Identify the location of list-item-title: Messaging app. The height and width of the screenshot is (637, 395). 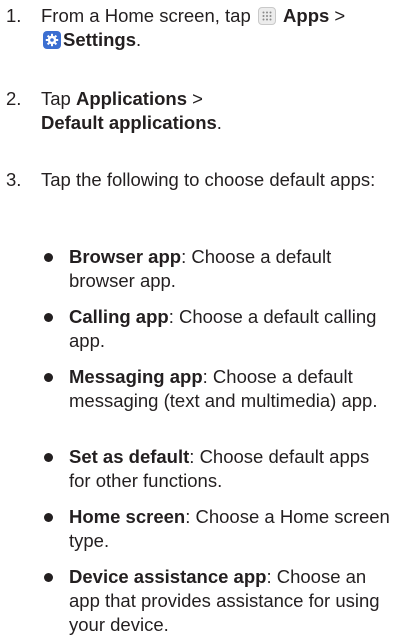
(136, 376).